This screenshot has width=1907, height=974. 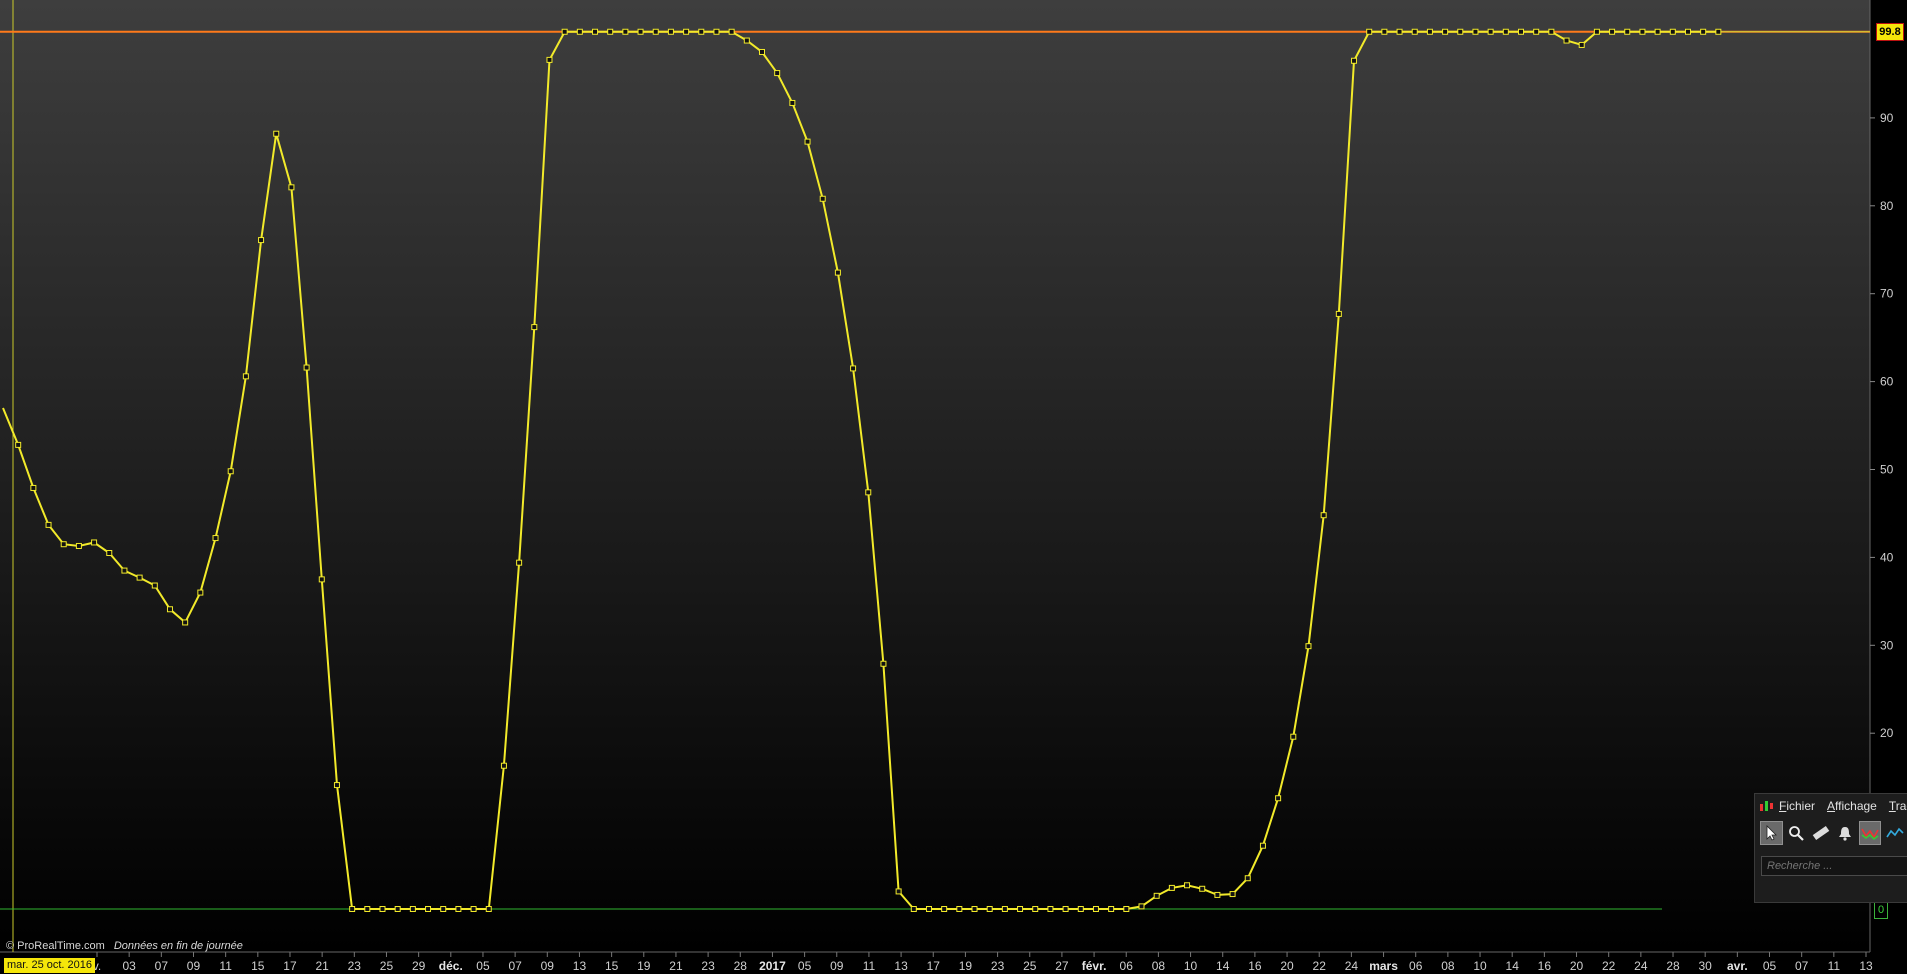 I want to click on x-tick-label: 19, so click(x=966, y=966).